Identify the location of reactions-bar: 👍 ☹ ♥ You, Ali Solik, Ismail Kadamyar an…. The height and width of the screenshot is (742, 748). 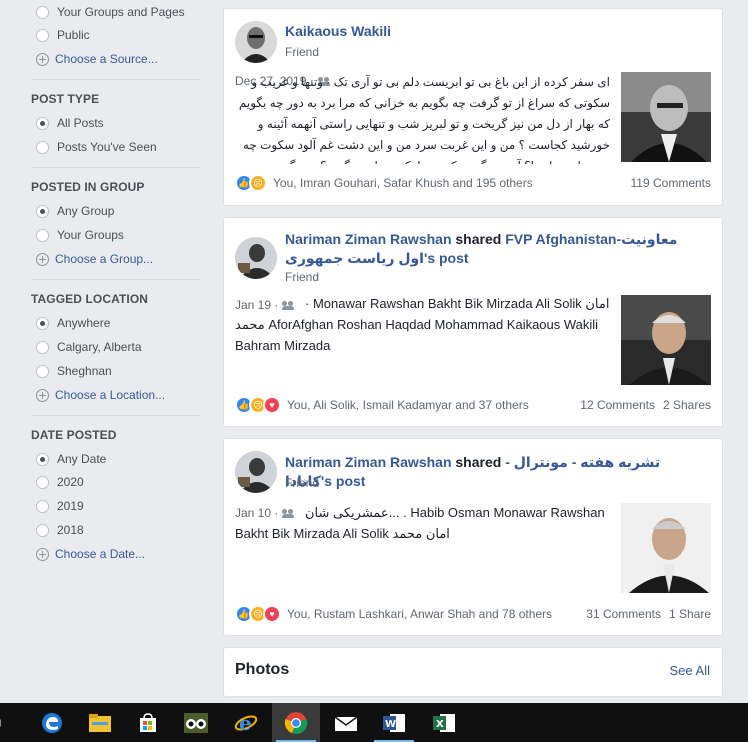
(473, 405).